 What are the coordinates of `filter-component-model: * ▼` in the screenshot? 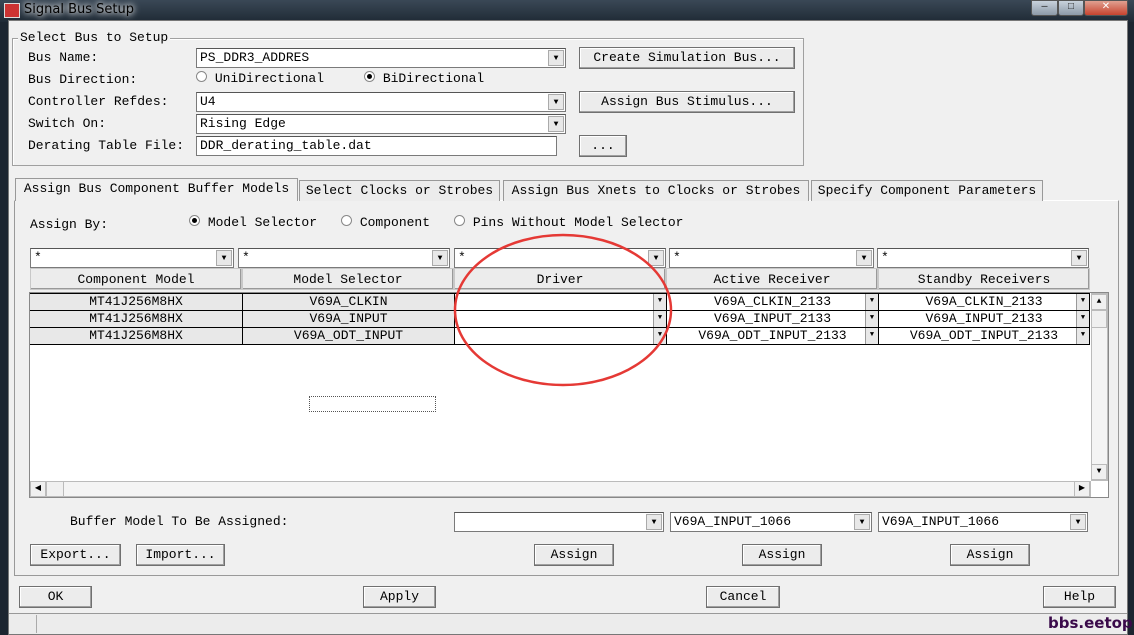 It's located at (132, 258).